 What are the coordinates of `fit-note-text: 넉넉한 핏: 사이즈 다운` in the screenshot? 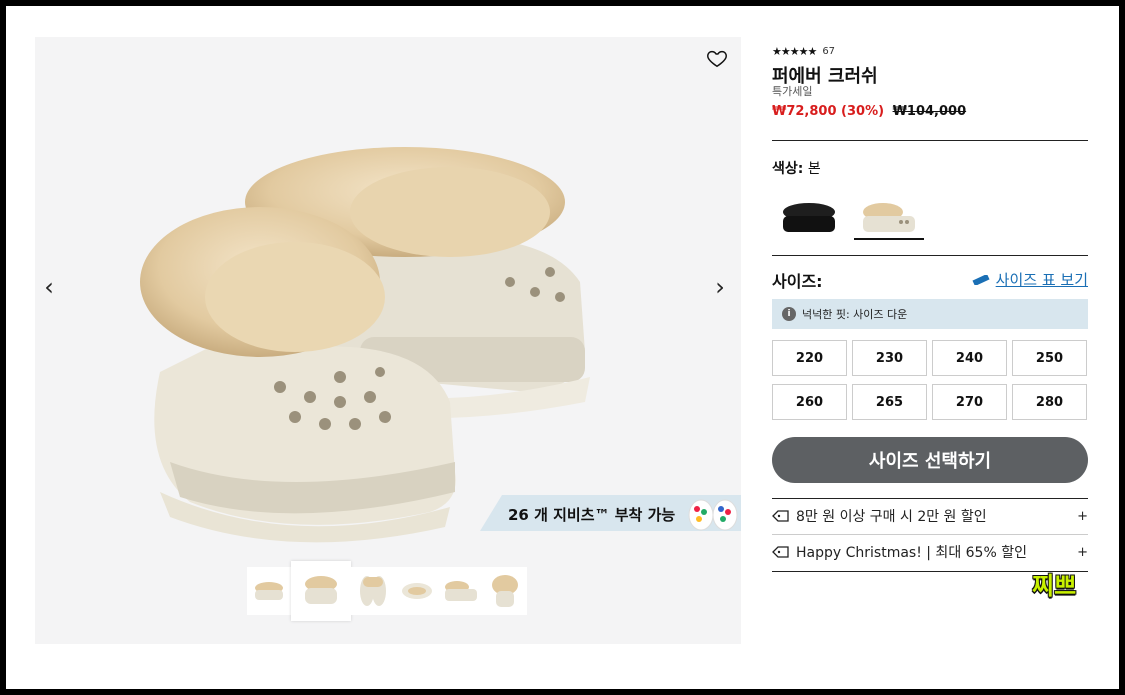 It's located at (855, 314).